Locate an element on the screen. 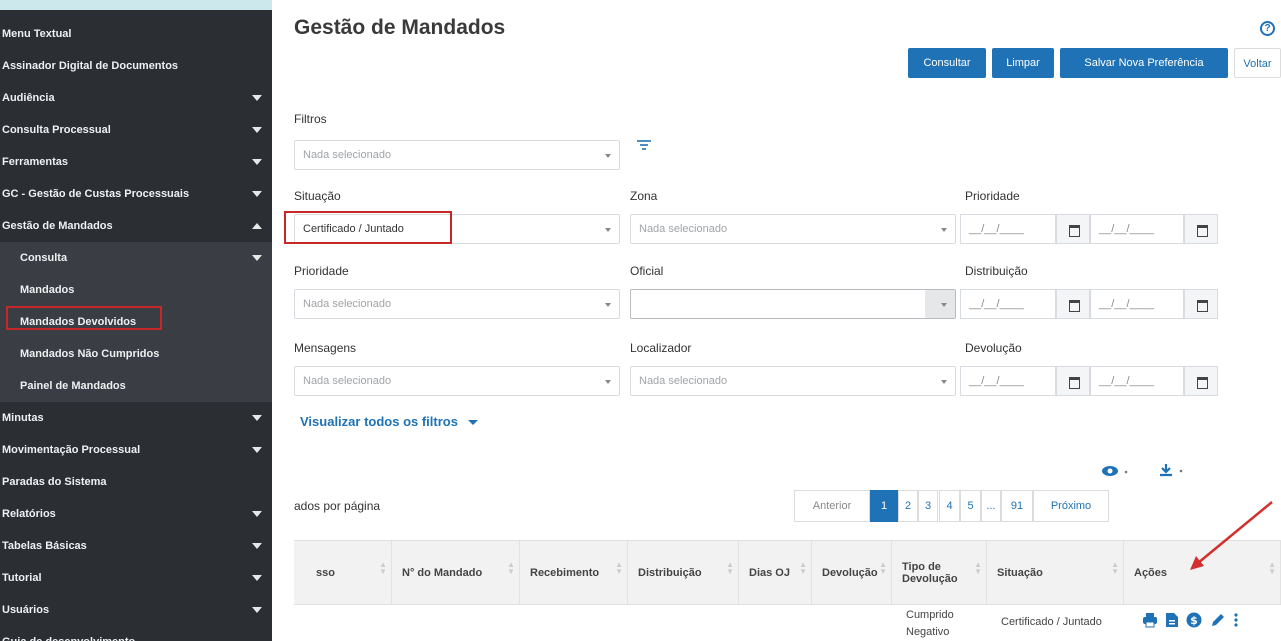  distribuicao-date-to: __/__/____ is located at coordinates (1137, 304).